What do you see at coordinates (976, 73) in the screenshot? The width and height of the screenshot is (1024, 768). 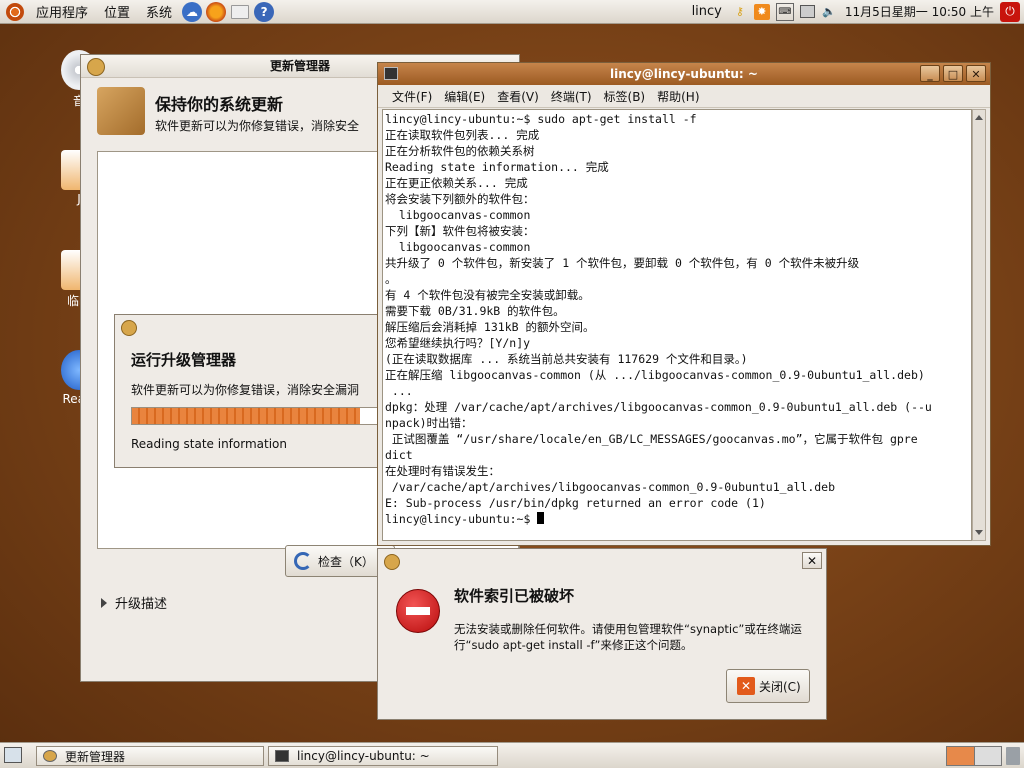 I see `close-button: ✕` at bounding box center [976, 73].